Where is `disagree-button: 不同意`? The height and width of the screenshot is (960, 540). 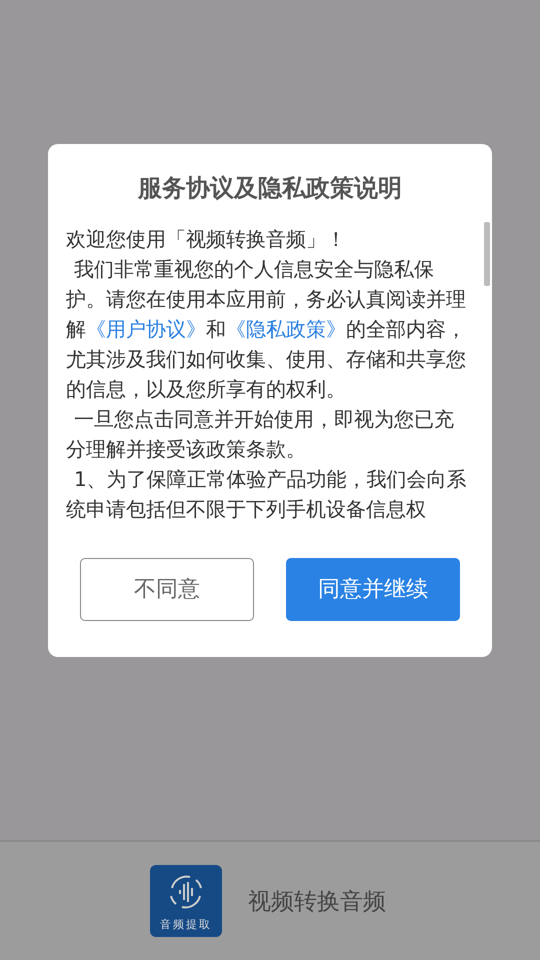 disagree-button: 不同意 is located at coordinates (167, 589).